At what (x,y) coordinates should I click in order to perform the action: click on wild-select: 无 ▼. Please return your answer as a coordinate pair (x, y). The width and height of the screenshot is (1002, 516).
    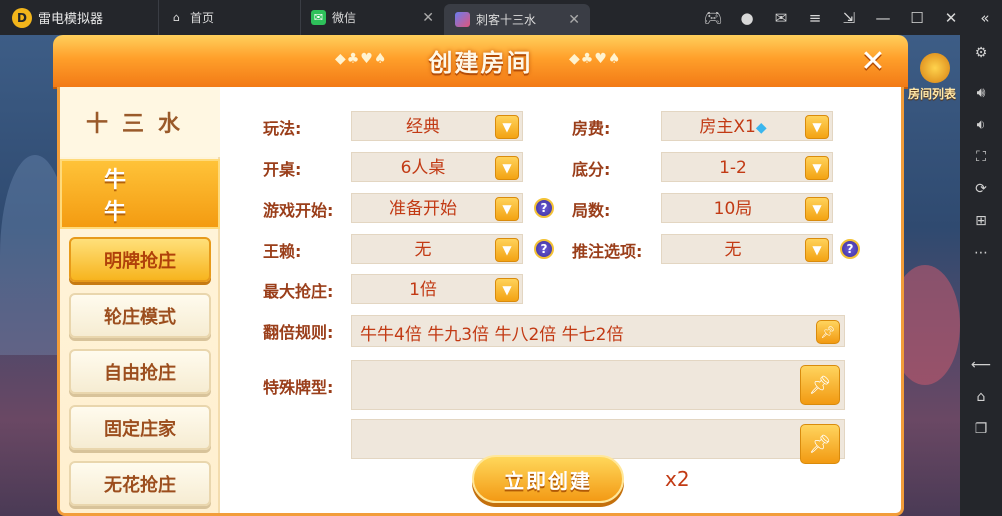
    Looking at the image, I should click on (437, 249).